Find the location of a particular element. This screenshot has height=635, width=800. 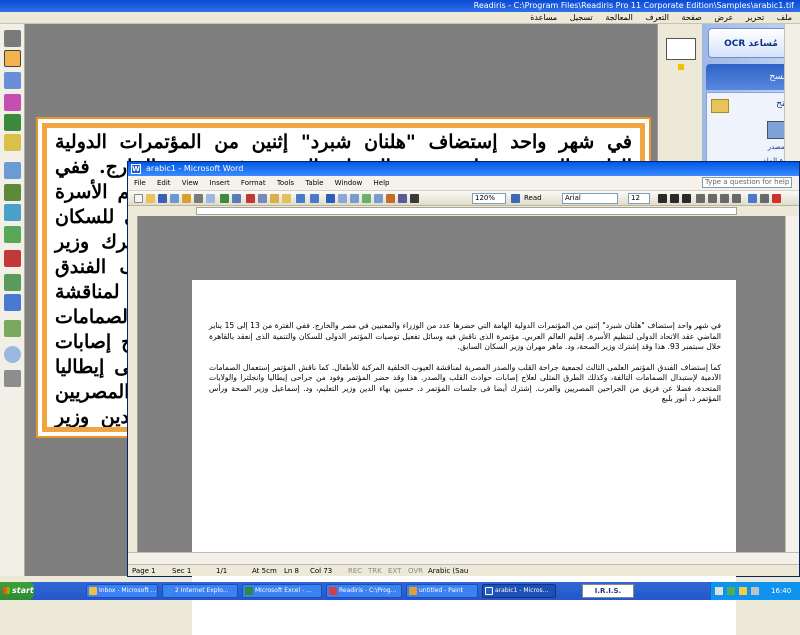

insert-excel-icon is located at coordinates (366, 198).